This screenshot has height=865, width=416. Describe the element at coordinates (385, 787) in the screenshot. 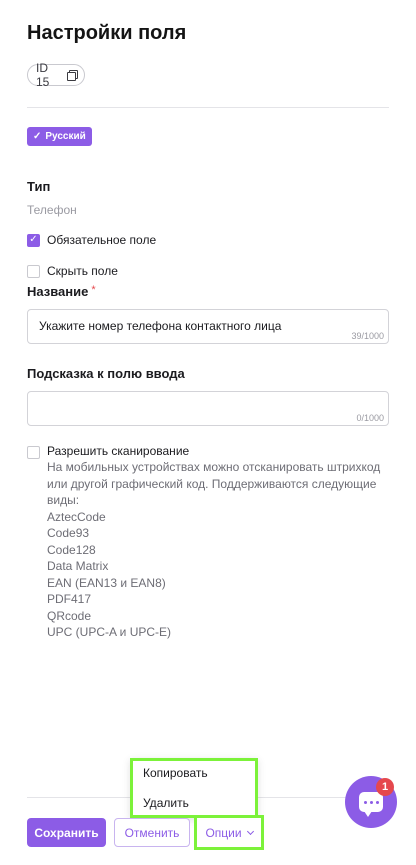

I see `chat-notification-badge: 1` at that location.